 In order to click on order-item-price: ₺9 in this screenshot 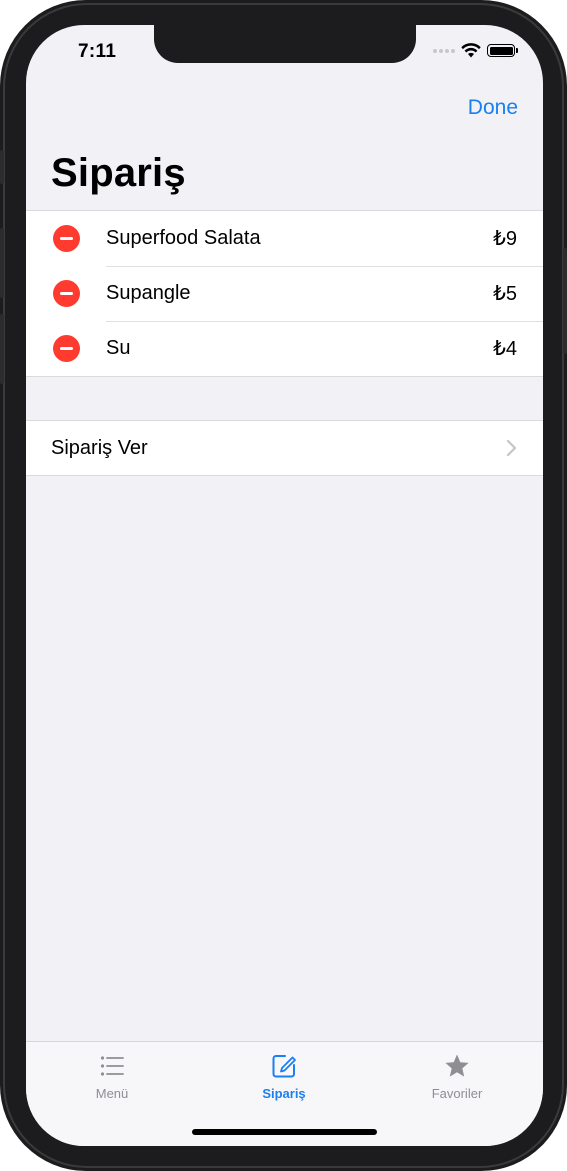, I will do `click(505, 239)`.